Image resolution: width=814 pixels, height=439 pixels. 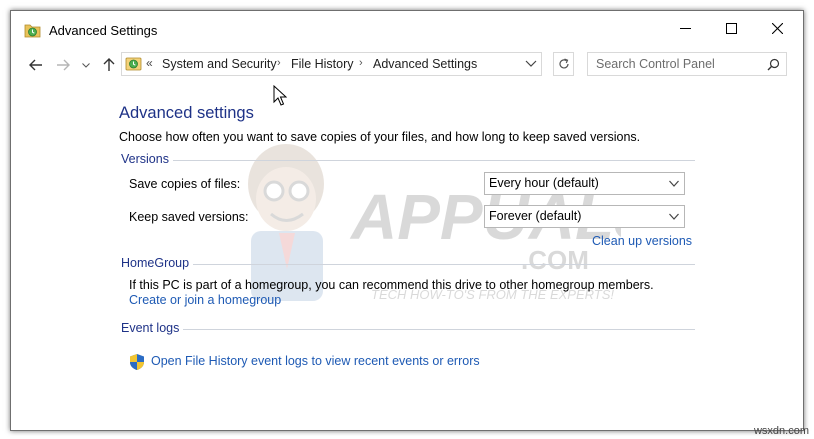 I want to click on maximize-button, so click(x=731, y=28).